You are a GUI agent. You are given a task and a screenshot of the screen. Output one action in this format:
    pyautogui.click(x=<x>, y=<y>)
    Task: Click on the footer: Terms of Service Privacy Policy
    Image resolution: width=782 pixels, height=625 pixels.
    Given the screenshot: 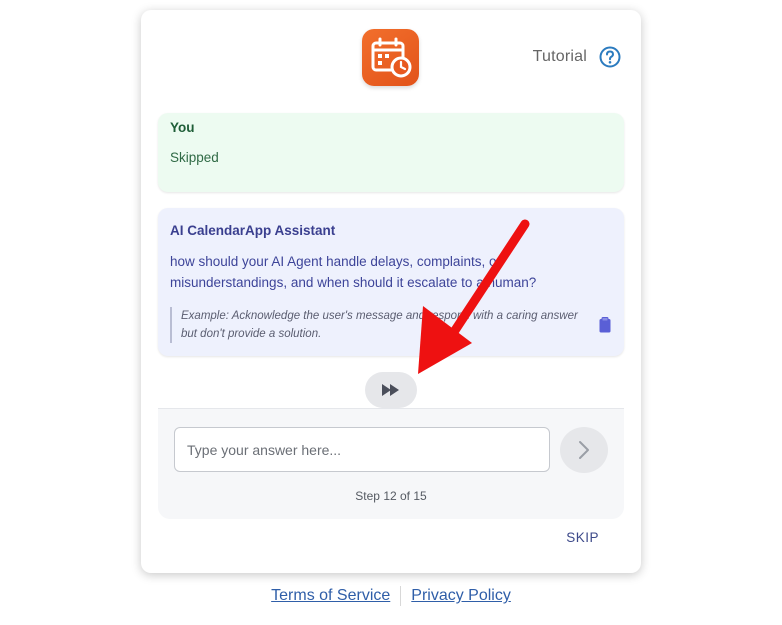 What is the action you would take?
    pyautogui.click(x=391, y=596)
    